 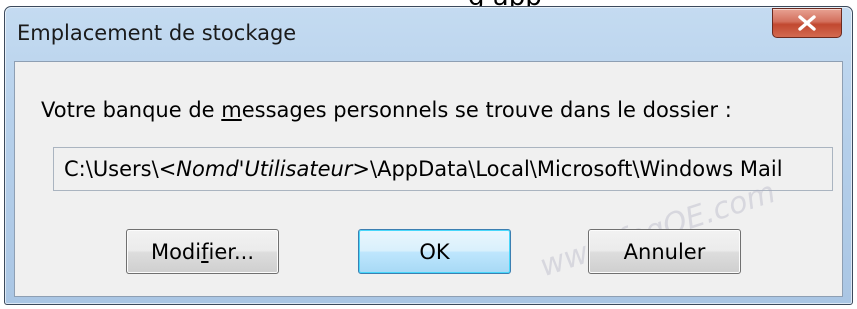 I want to click on window-title: Emplacement de stockage, so click(x=157, y=33).